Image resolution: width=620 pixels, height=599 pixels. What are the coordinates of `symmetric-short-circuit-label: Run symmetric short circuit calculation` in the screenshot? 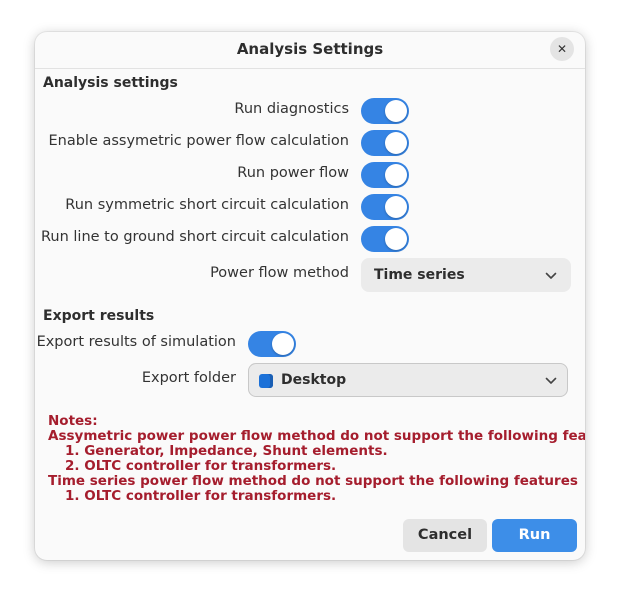 It's located at (207, 205).